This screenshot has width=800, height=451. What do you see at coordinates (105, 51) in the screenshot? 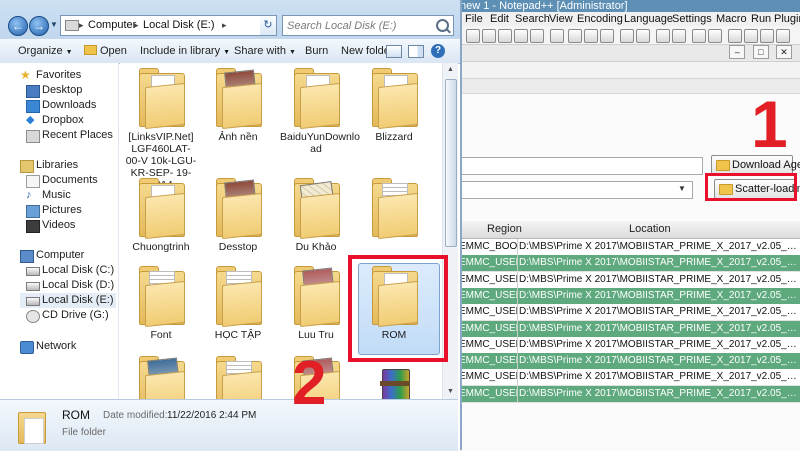
I see `open-button: Open` at bounding box center [105, 51].